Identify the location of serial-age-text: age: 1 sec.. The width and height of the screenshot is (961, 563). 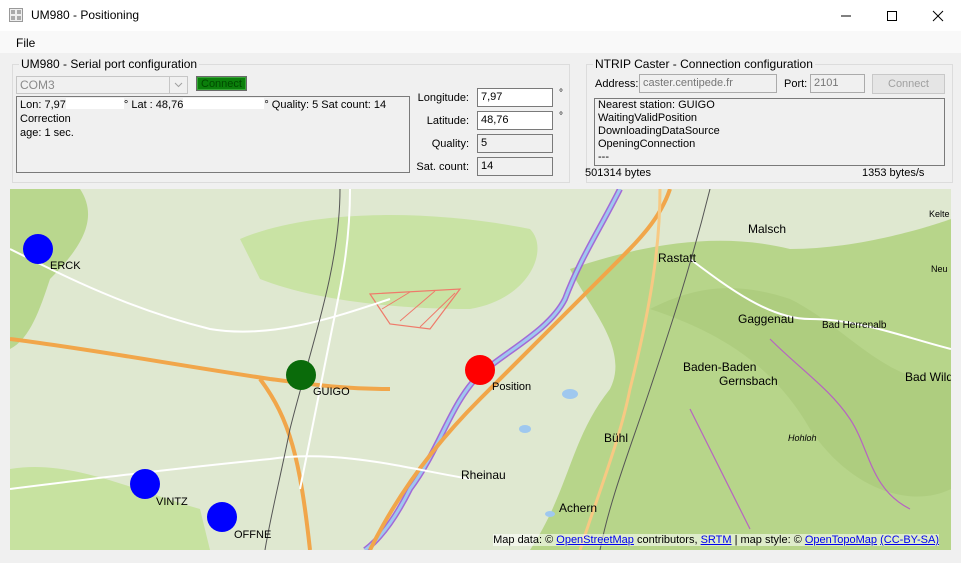
(47, 133).